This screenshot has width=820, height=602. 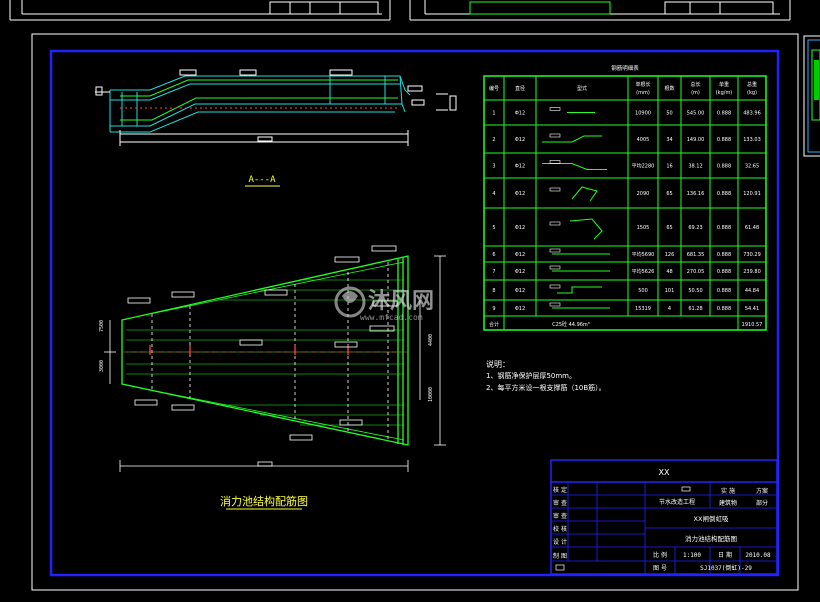 I want to click on neighbour-sheet-top-left, so click(x=200, y=10).